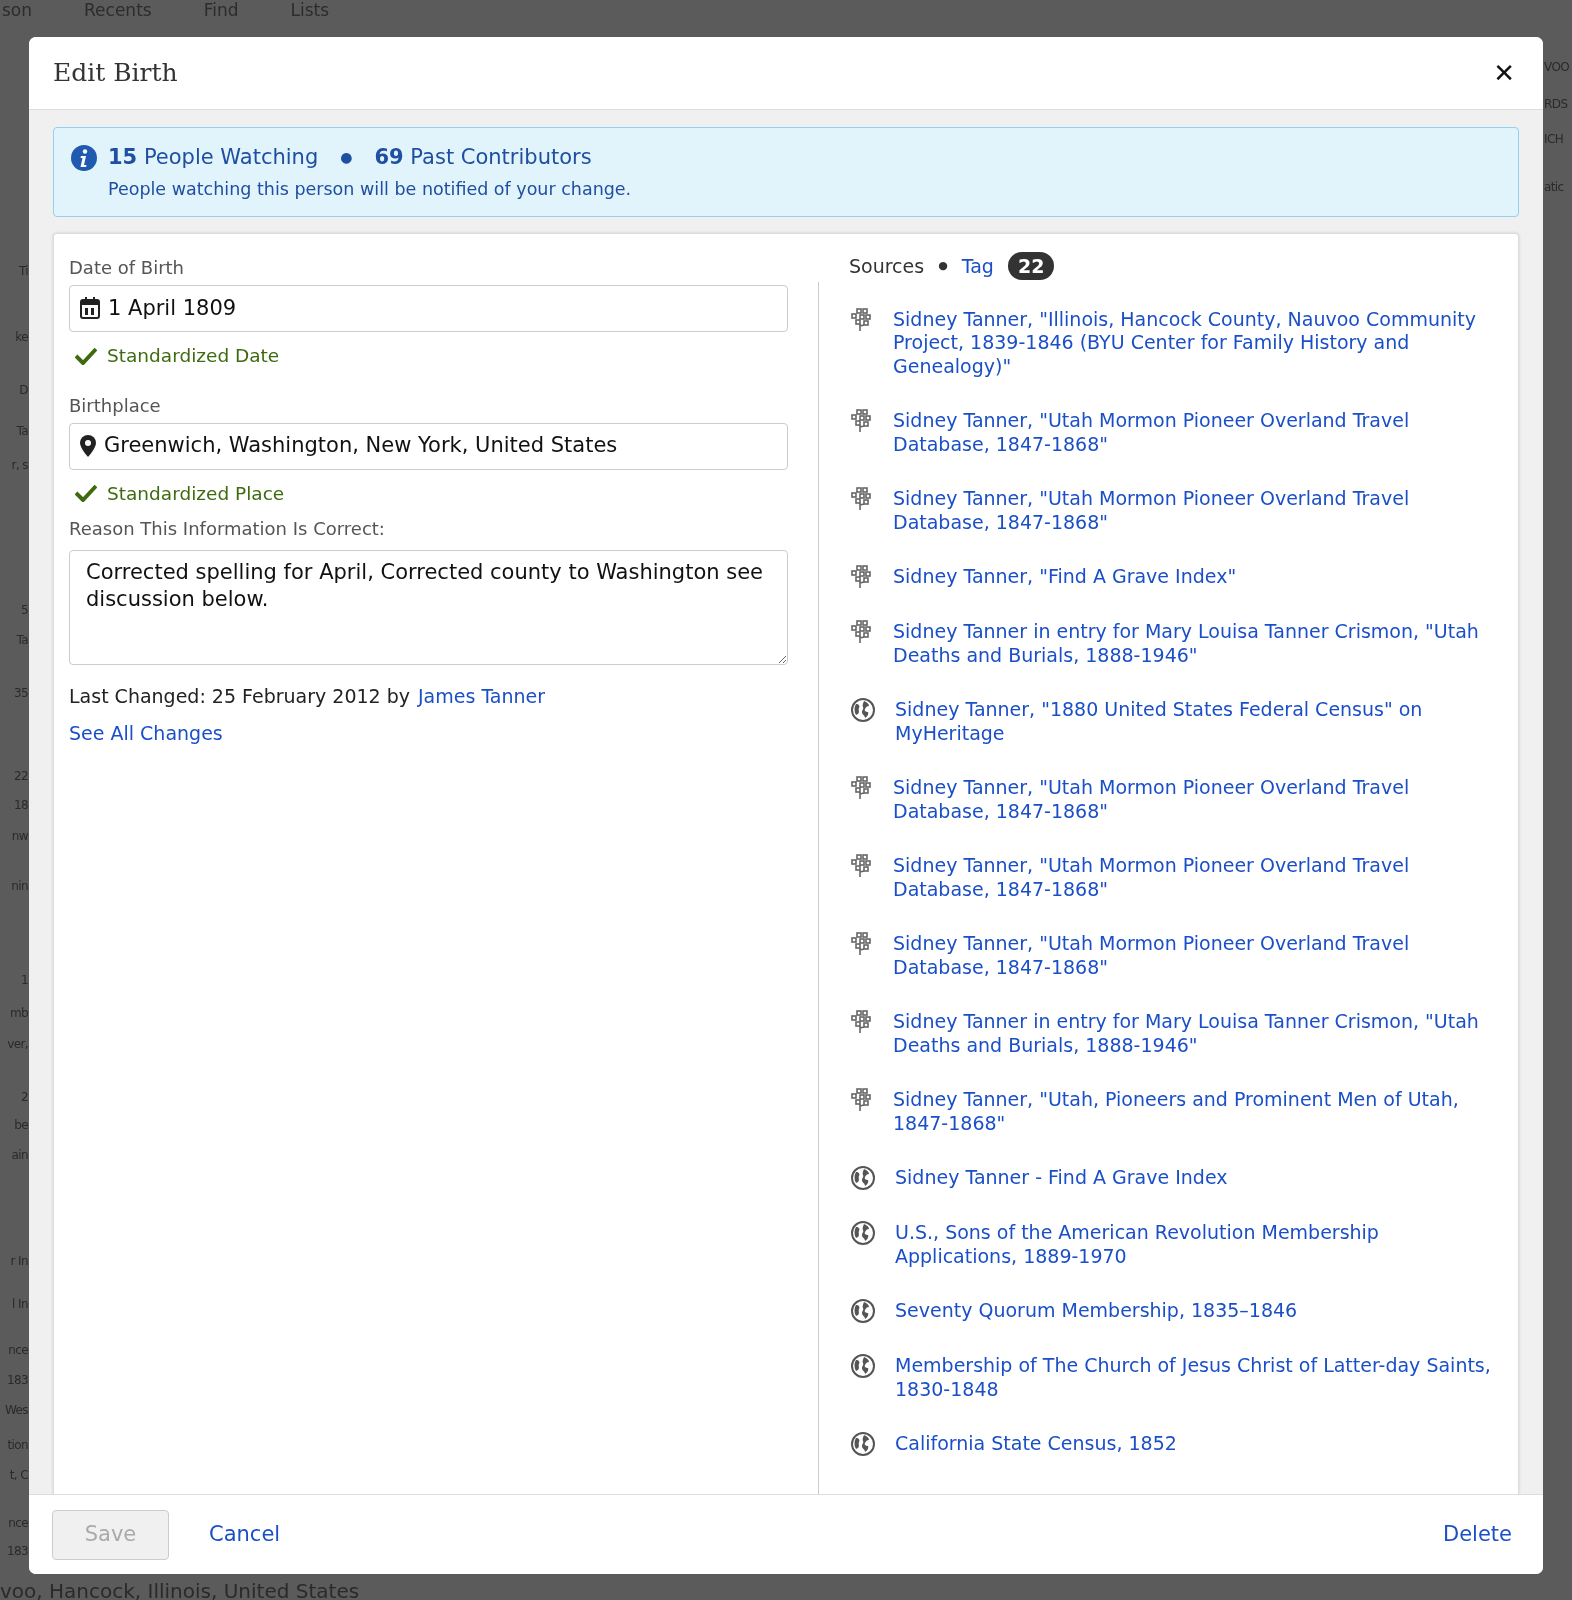 The width and height of the screenshot is (1572, 1600). Describe the element at coordinates (127, 267) in the screenshot. I see `field-label: Date of Birth` at that location.